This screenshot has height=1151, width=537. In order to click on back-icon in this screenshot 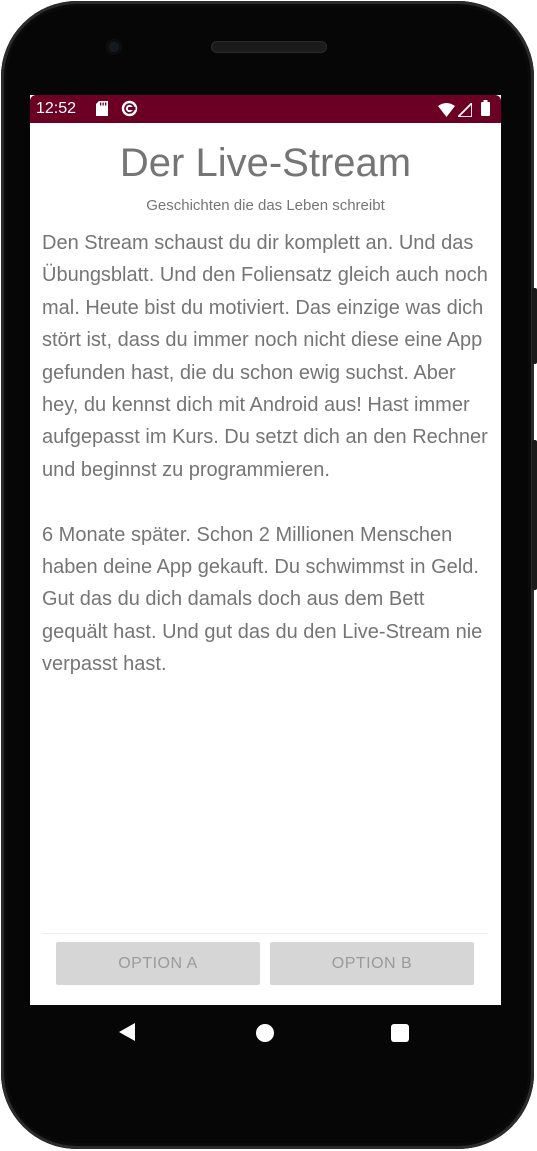, I will do `click(127, 1034)`.